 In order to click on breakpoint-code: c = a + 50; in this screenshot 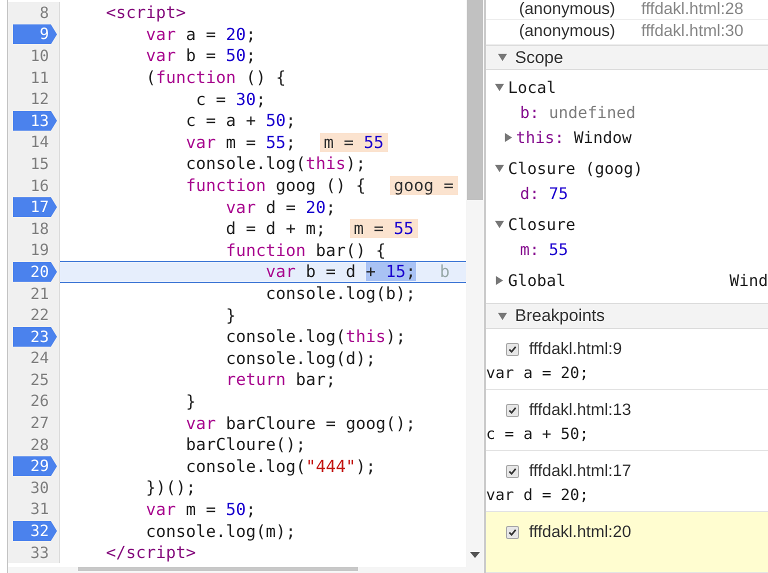, I will do `click(538, 435)`.